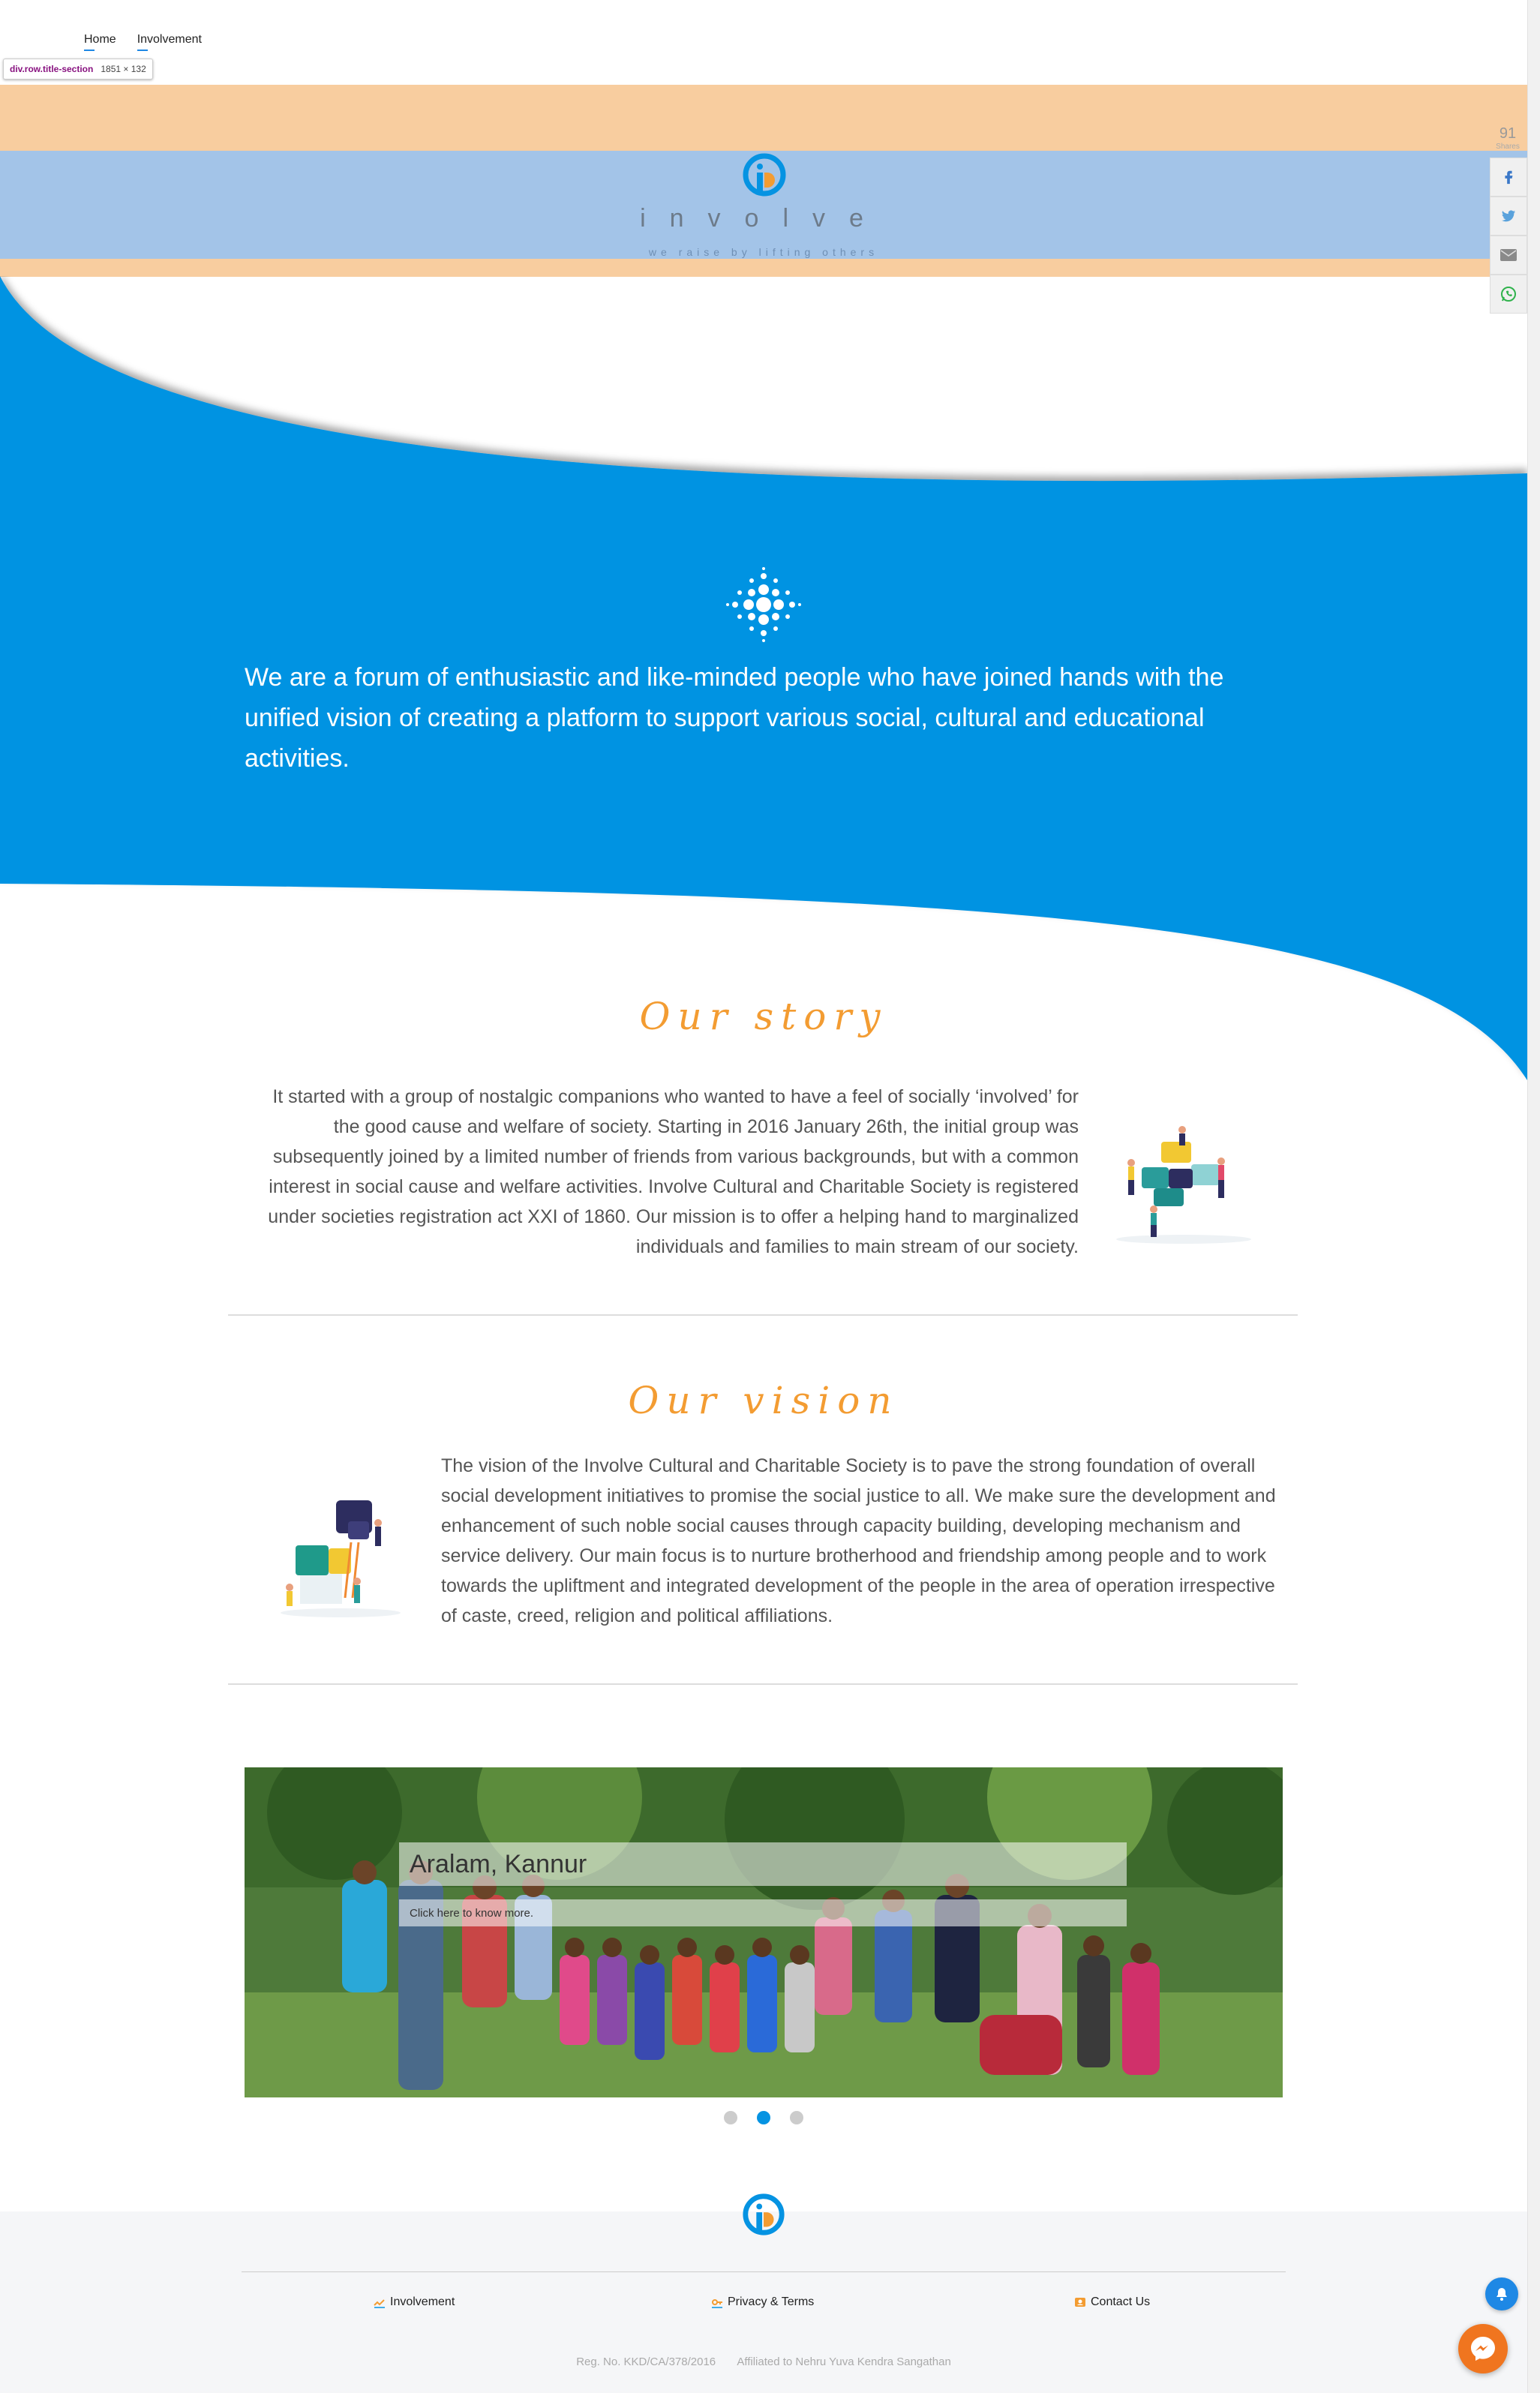 This screenshot has height=2393, width=1540. Describe the element at coordinates (1533, 1196) in the screenshot. I see `scrollbar` at that location.